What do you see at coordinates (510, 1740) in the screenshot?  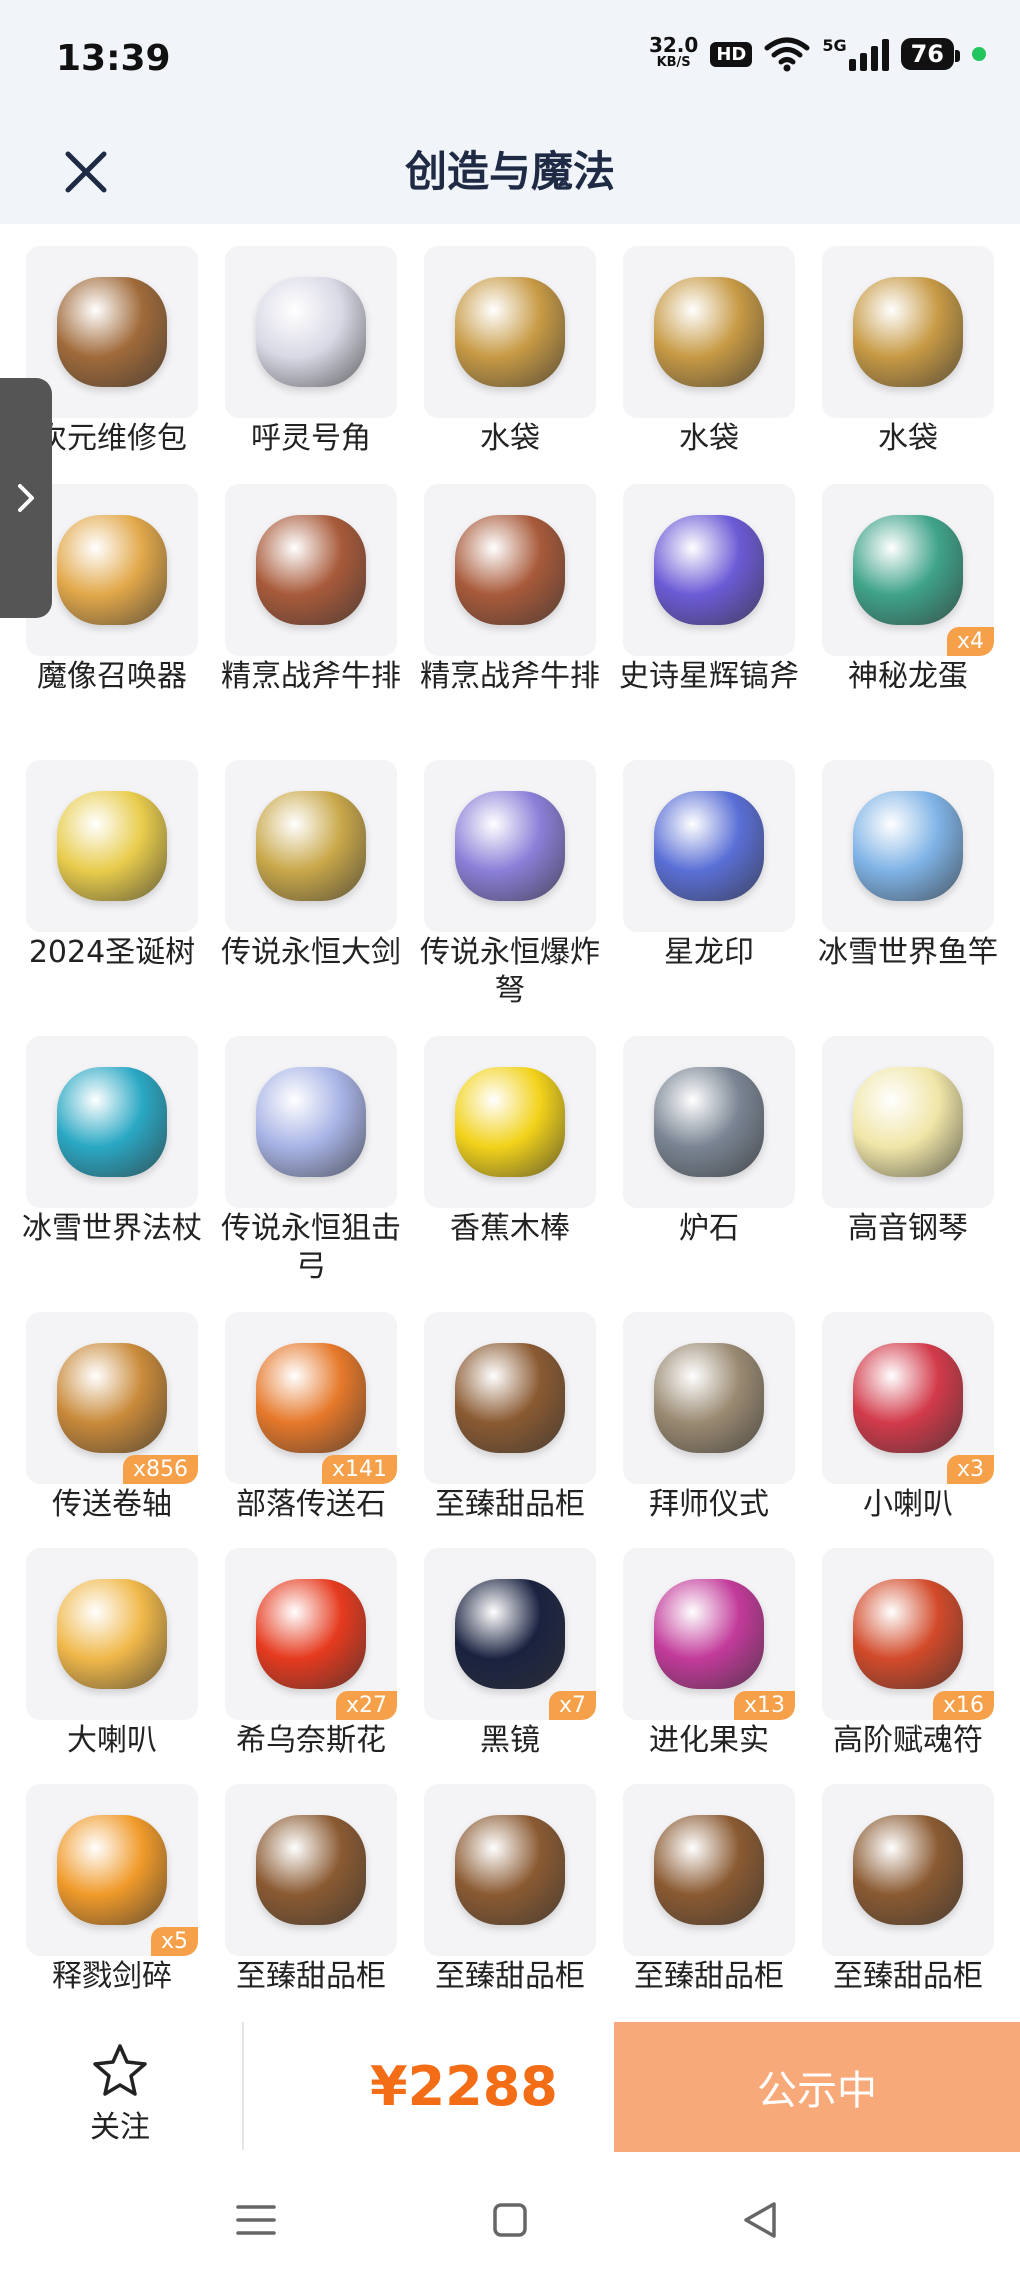 I see `item-name: 黑镜` at bounding box center [510, 1740].